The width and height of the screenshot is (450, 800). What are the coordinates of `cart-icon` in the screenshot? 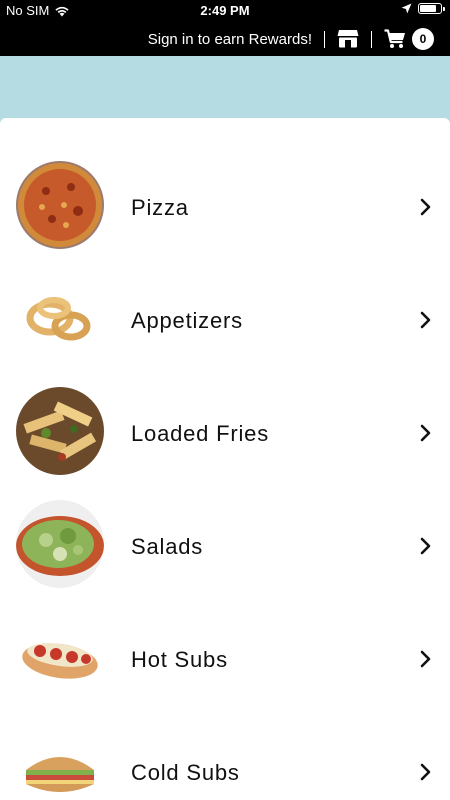 It's located at (394, 38).